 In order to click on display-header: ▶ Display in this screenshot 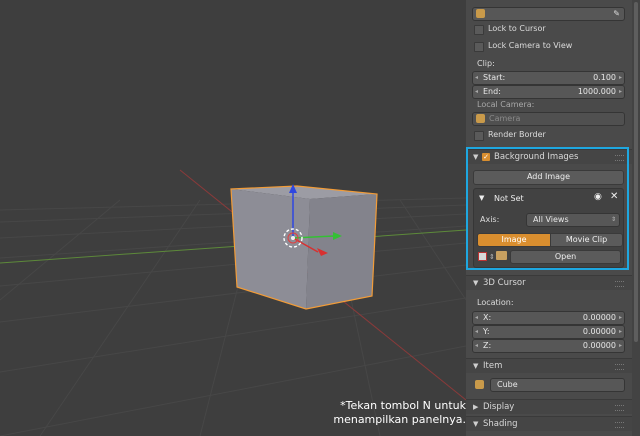, I will do `click(549, 406)`.